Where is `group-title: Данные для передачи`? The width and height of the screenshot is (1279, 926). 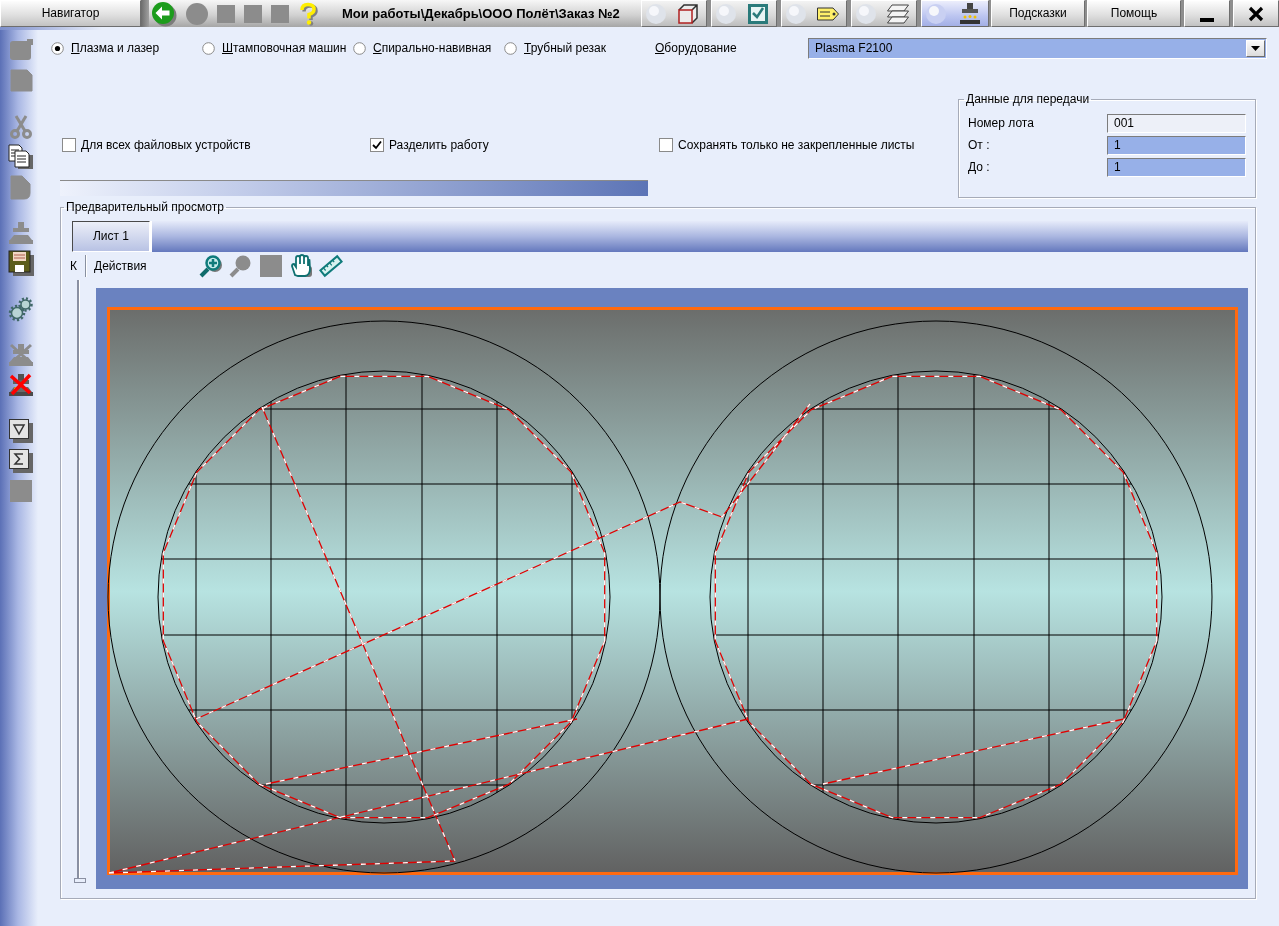
group-title: Данные для передачи is located at coordinates (1028, 99).